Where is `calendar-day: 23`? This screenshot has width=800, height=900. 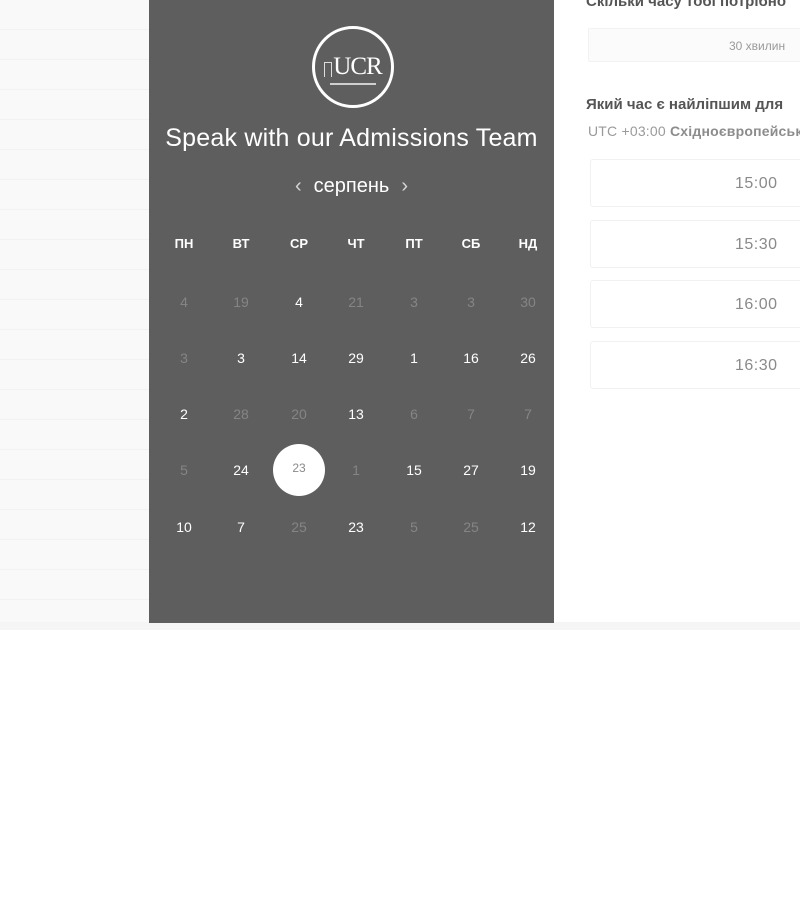 calendar-day: 23 is located at coordinates (356, 527).